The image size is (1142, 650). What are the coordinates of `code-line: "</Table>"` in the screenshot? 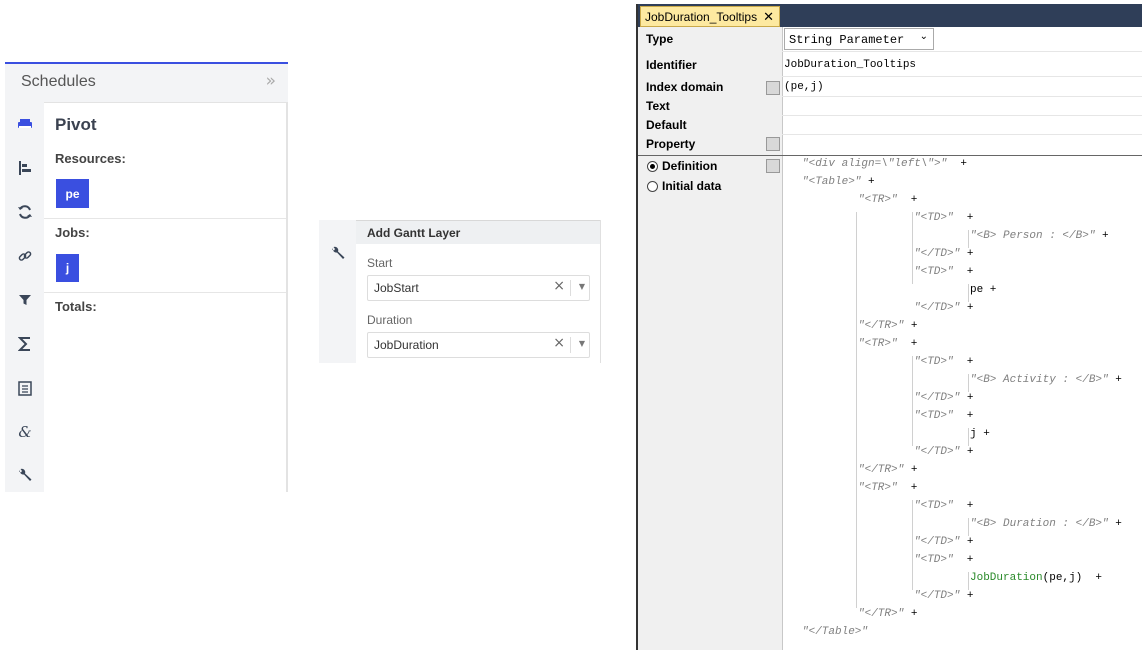 It's located at (835, 632).